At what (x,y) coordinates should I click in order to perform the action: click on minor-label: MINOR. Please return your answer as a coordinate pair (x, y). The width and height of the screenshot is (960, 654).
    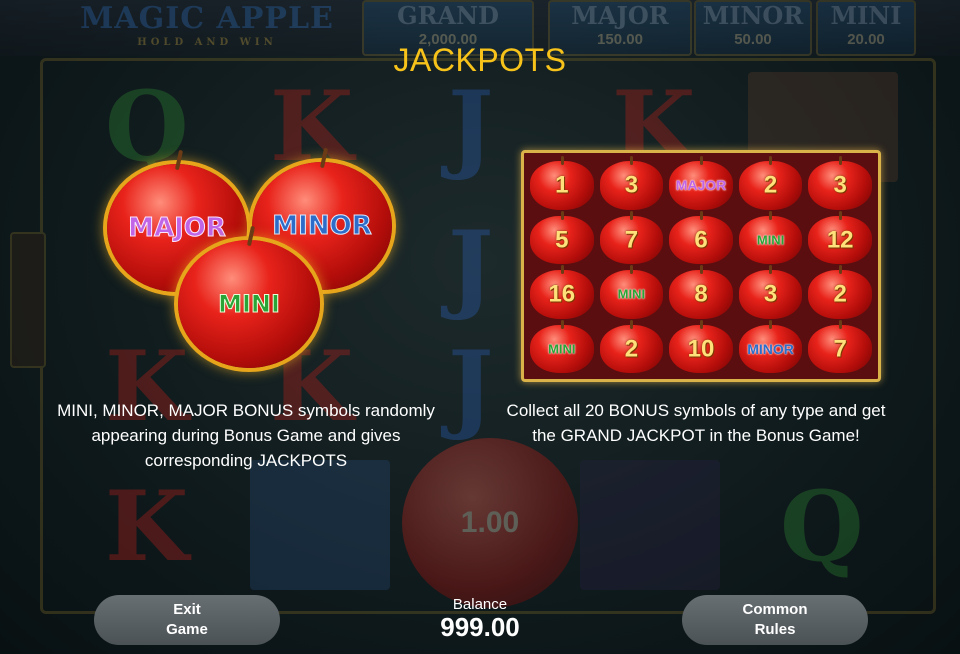
    Looking at the image, I should click on (322, 226).